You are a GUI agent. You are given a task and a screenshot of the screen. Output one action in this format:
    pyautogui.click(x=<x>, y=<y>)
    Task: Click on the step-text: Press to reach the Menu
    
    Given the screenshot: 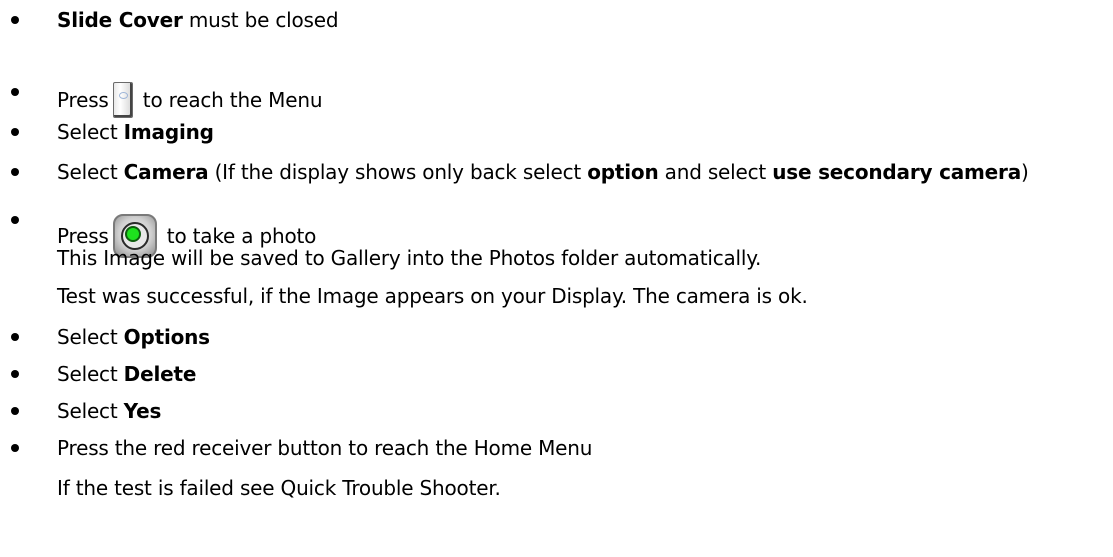 What is the action you would take?
    pyautogui.click(x=190, y=98)
    